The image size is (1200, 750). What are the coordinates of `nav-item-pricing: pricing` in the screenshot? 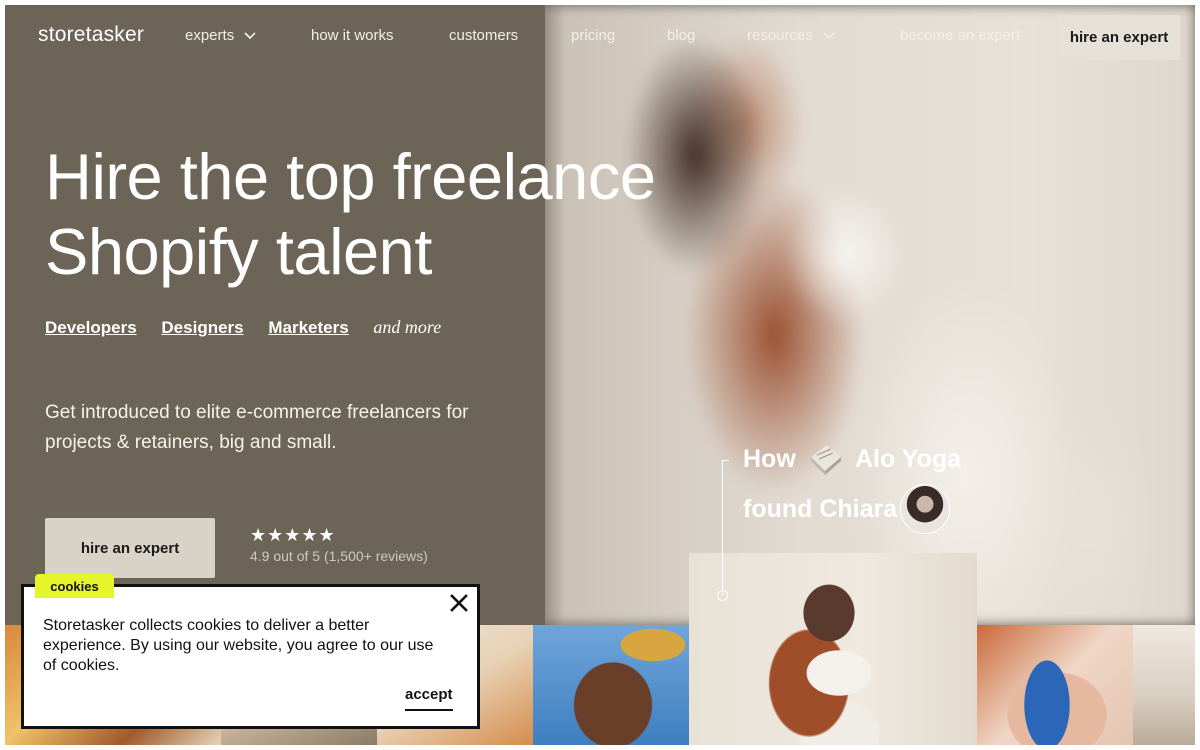 It's located at (593, 35).